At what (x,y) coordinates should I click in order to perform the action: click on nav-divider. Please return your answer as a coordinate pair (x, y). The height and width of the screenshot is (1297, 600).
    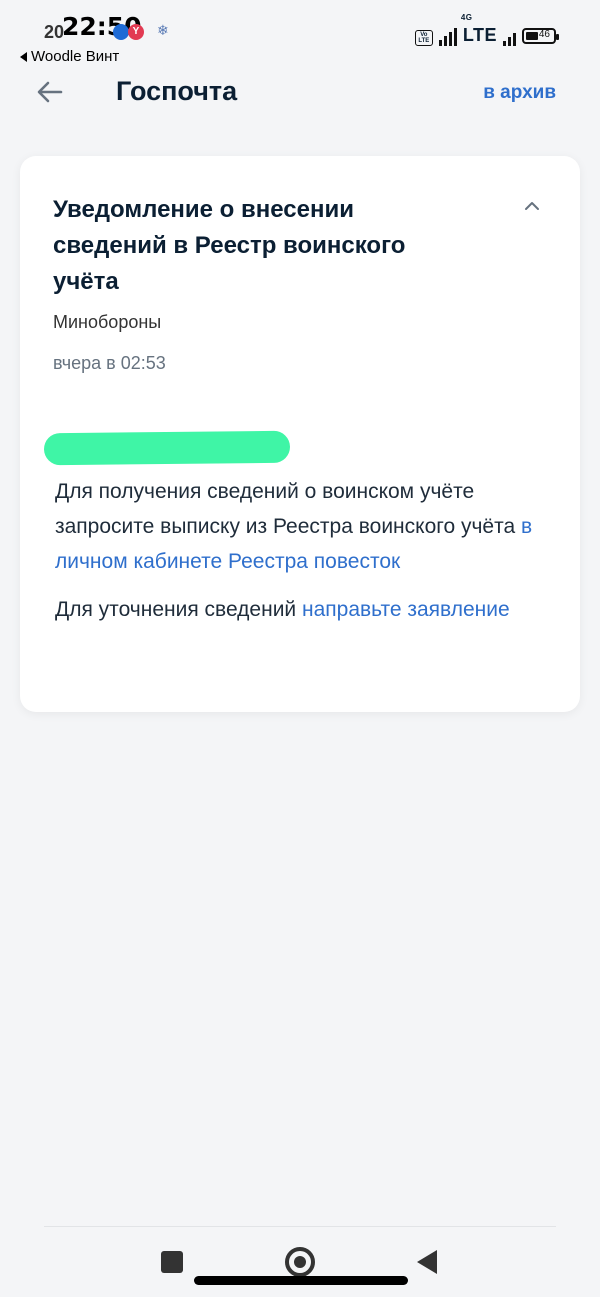
    Looking at the image, I should click on (300, 1226).